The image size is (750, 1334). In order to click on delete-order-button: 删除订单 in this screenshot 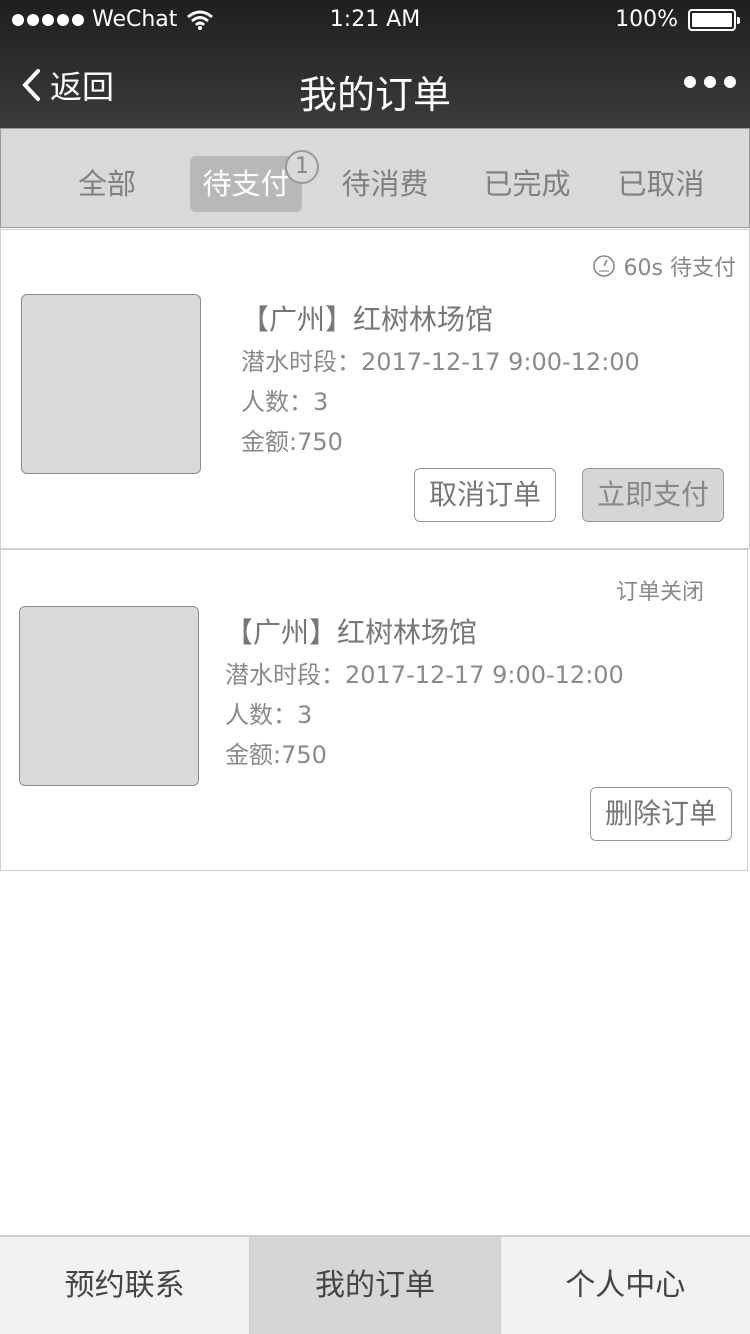, I will do `click(661, 814)`.